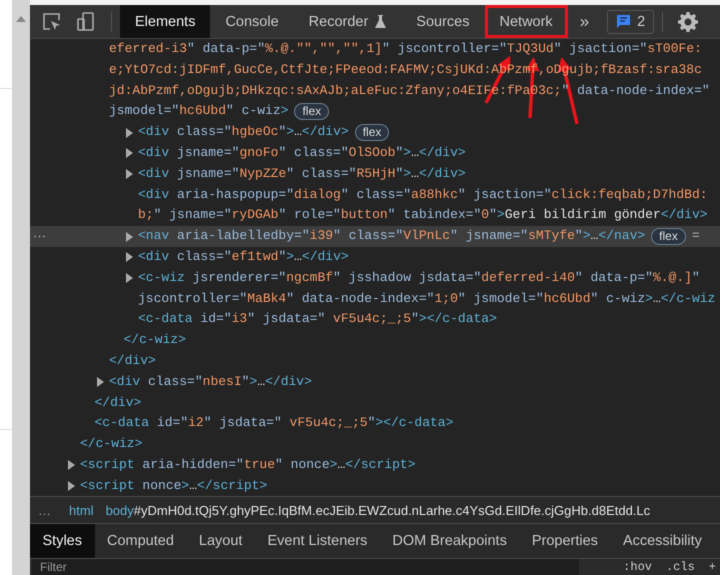 Image resolution: width=720 pixels, height=575 pixels. What do you see at coordinates (378, 510) in the screenshot?
I see `breadcrumb-item: body#yDmH0d.tQj5Y.ghyPEc.IqBfM.ecJEib.EWZcud.nLarhe.c4YsGd.EIlDfe.cjGgHb.d8Etdd.Lc` at bounding box center [378, 510].